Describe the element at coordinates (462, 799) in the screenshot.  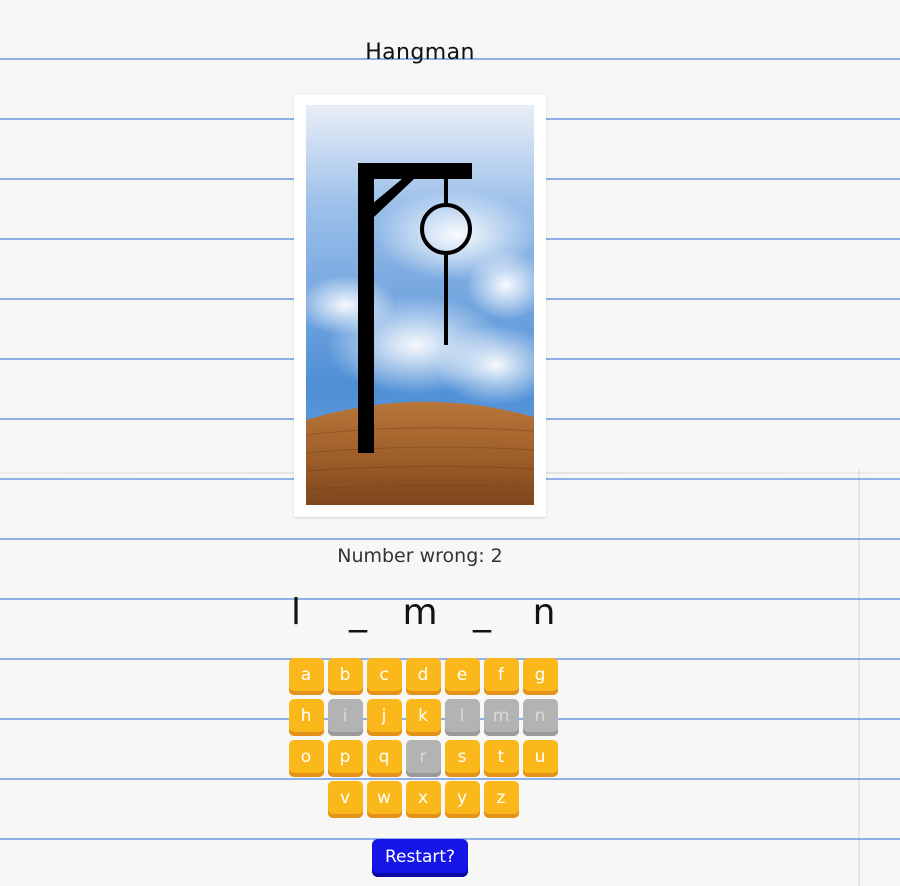
I see `letter-key-y: y` at that location.